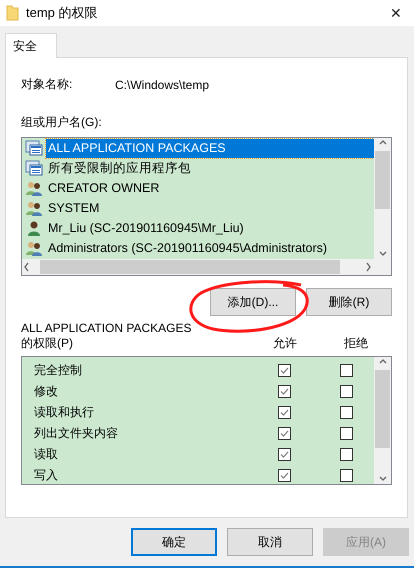  What do you see at coordinates (119, 168) in the screenshot?
I see `list-item: 所有受限制的应用程序包` at bounding box center [119, 168].